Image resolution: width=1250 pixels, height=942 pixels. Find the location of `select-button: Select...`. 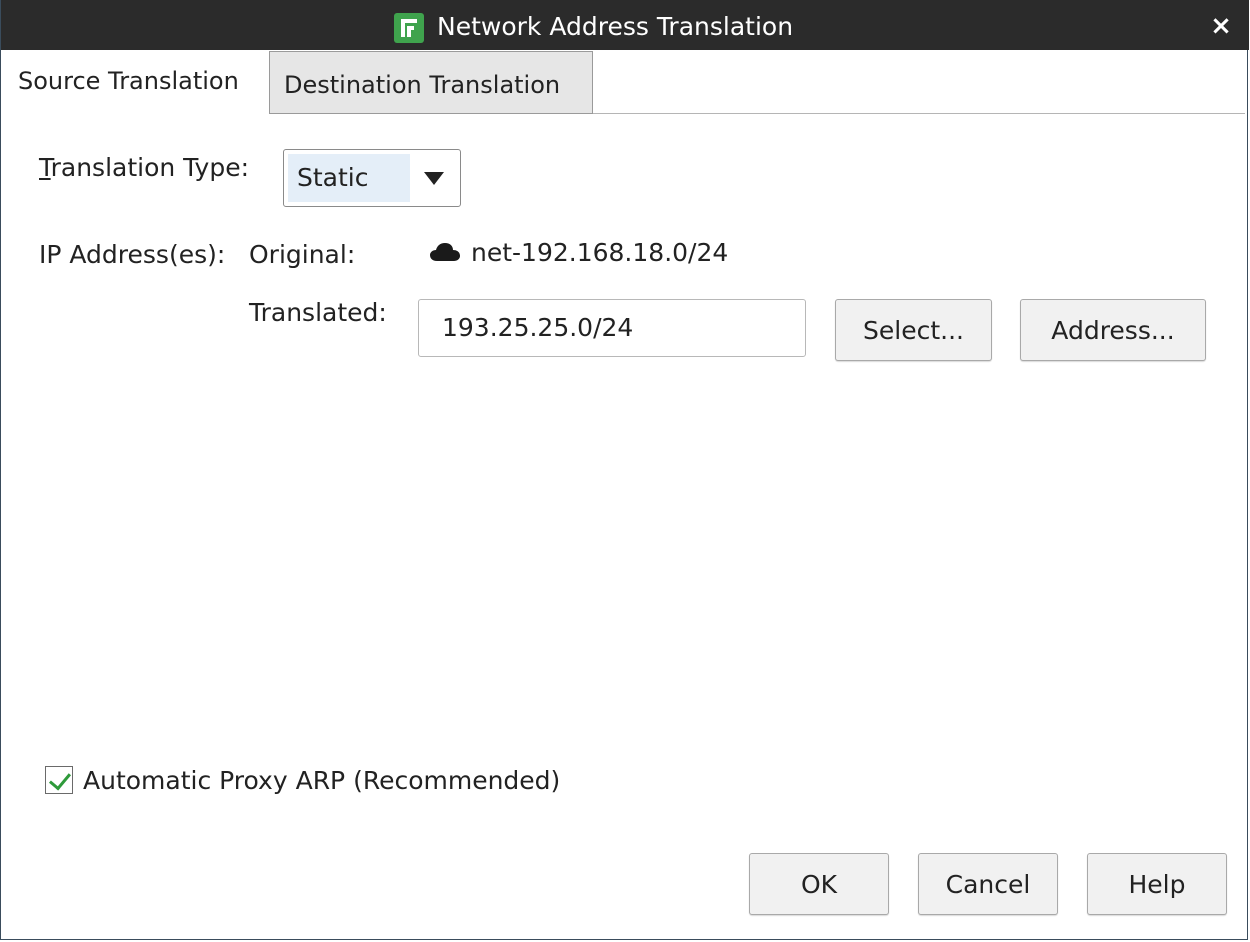

select-button: Select... is located at coordinates (913, 330).